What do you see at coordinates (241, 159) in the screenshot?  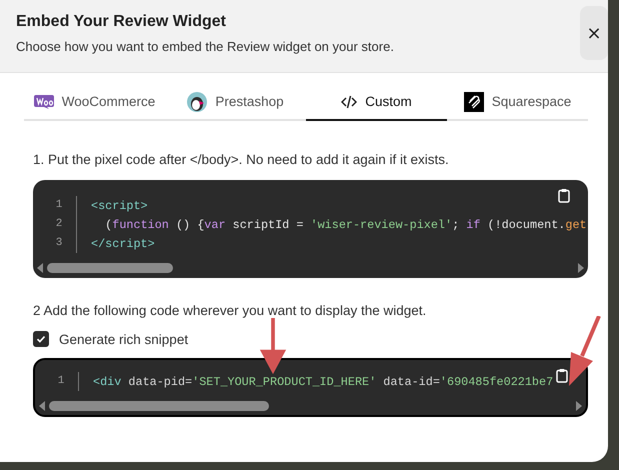 I see `instruction-text: 1. Put the pixel code after </body>. No need to add it again if it exists.` at bounding box center [241, 159].